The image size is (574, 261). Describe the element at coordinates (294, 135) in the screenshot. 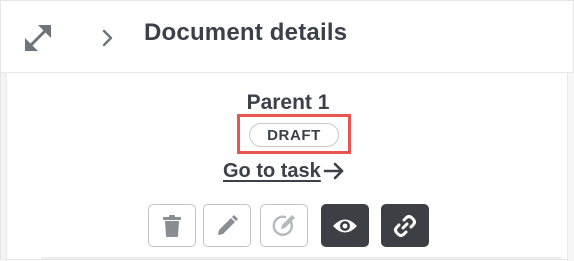

I see `status-badge: DRAFT` at that location.